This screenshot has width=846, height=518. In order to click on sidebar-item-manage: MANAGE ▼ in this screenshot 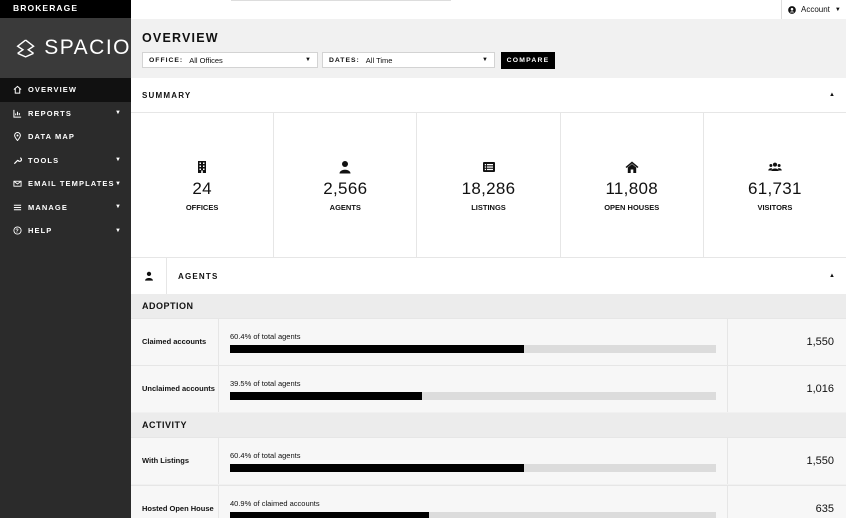, I will do `click(65, 208)`.